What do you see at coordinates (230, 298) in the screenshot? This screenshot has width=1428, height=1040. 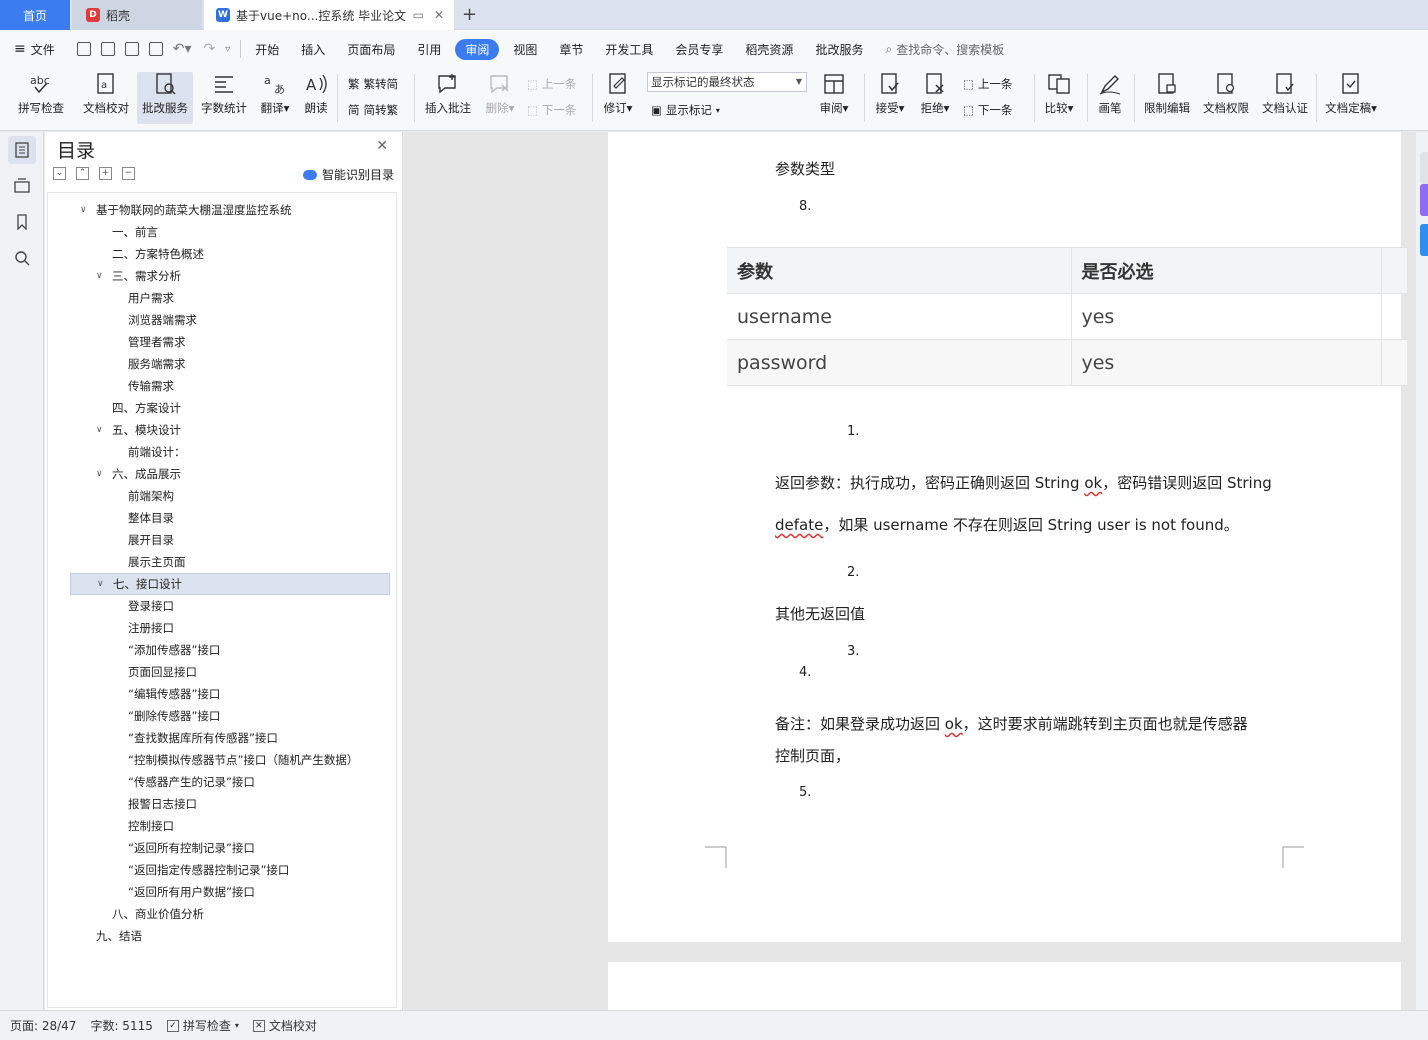 I see `toc-item: 用户需求` at bounding box center [230, 298].